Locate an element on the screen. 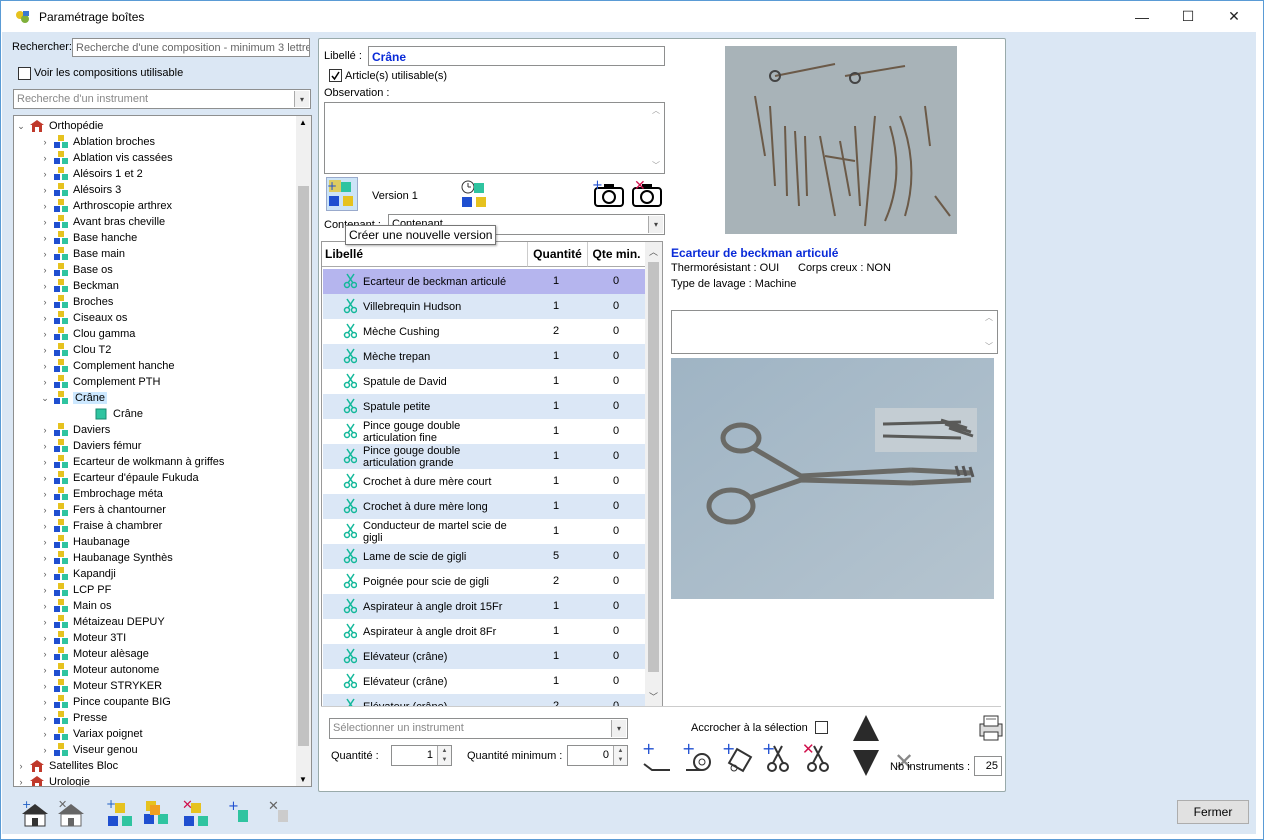  tree-item: › Avant bras cheville is located at coordinates (102, 222).